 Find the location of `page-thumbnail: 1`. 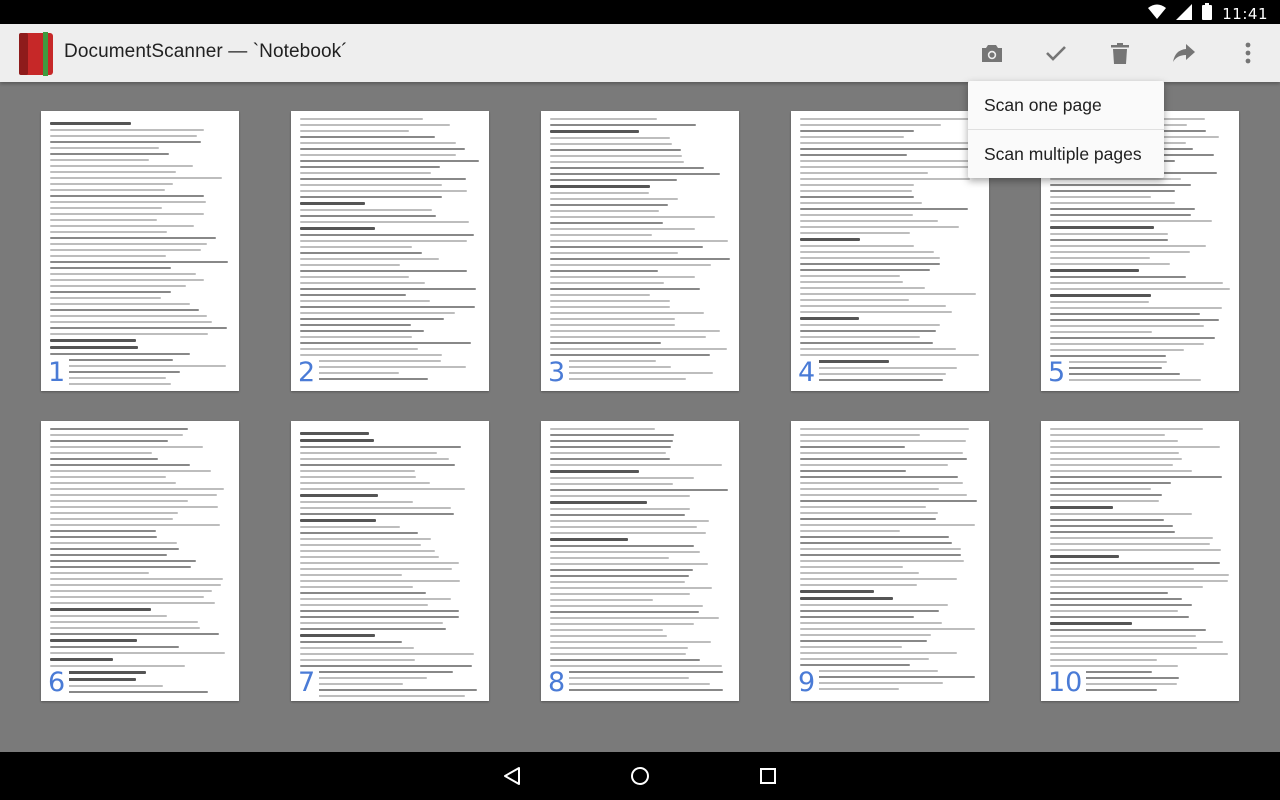

page-thumbnail: 1 is located at coordinates (140, 251).